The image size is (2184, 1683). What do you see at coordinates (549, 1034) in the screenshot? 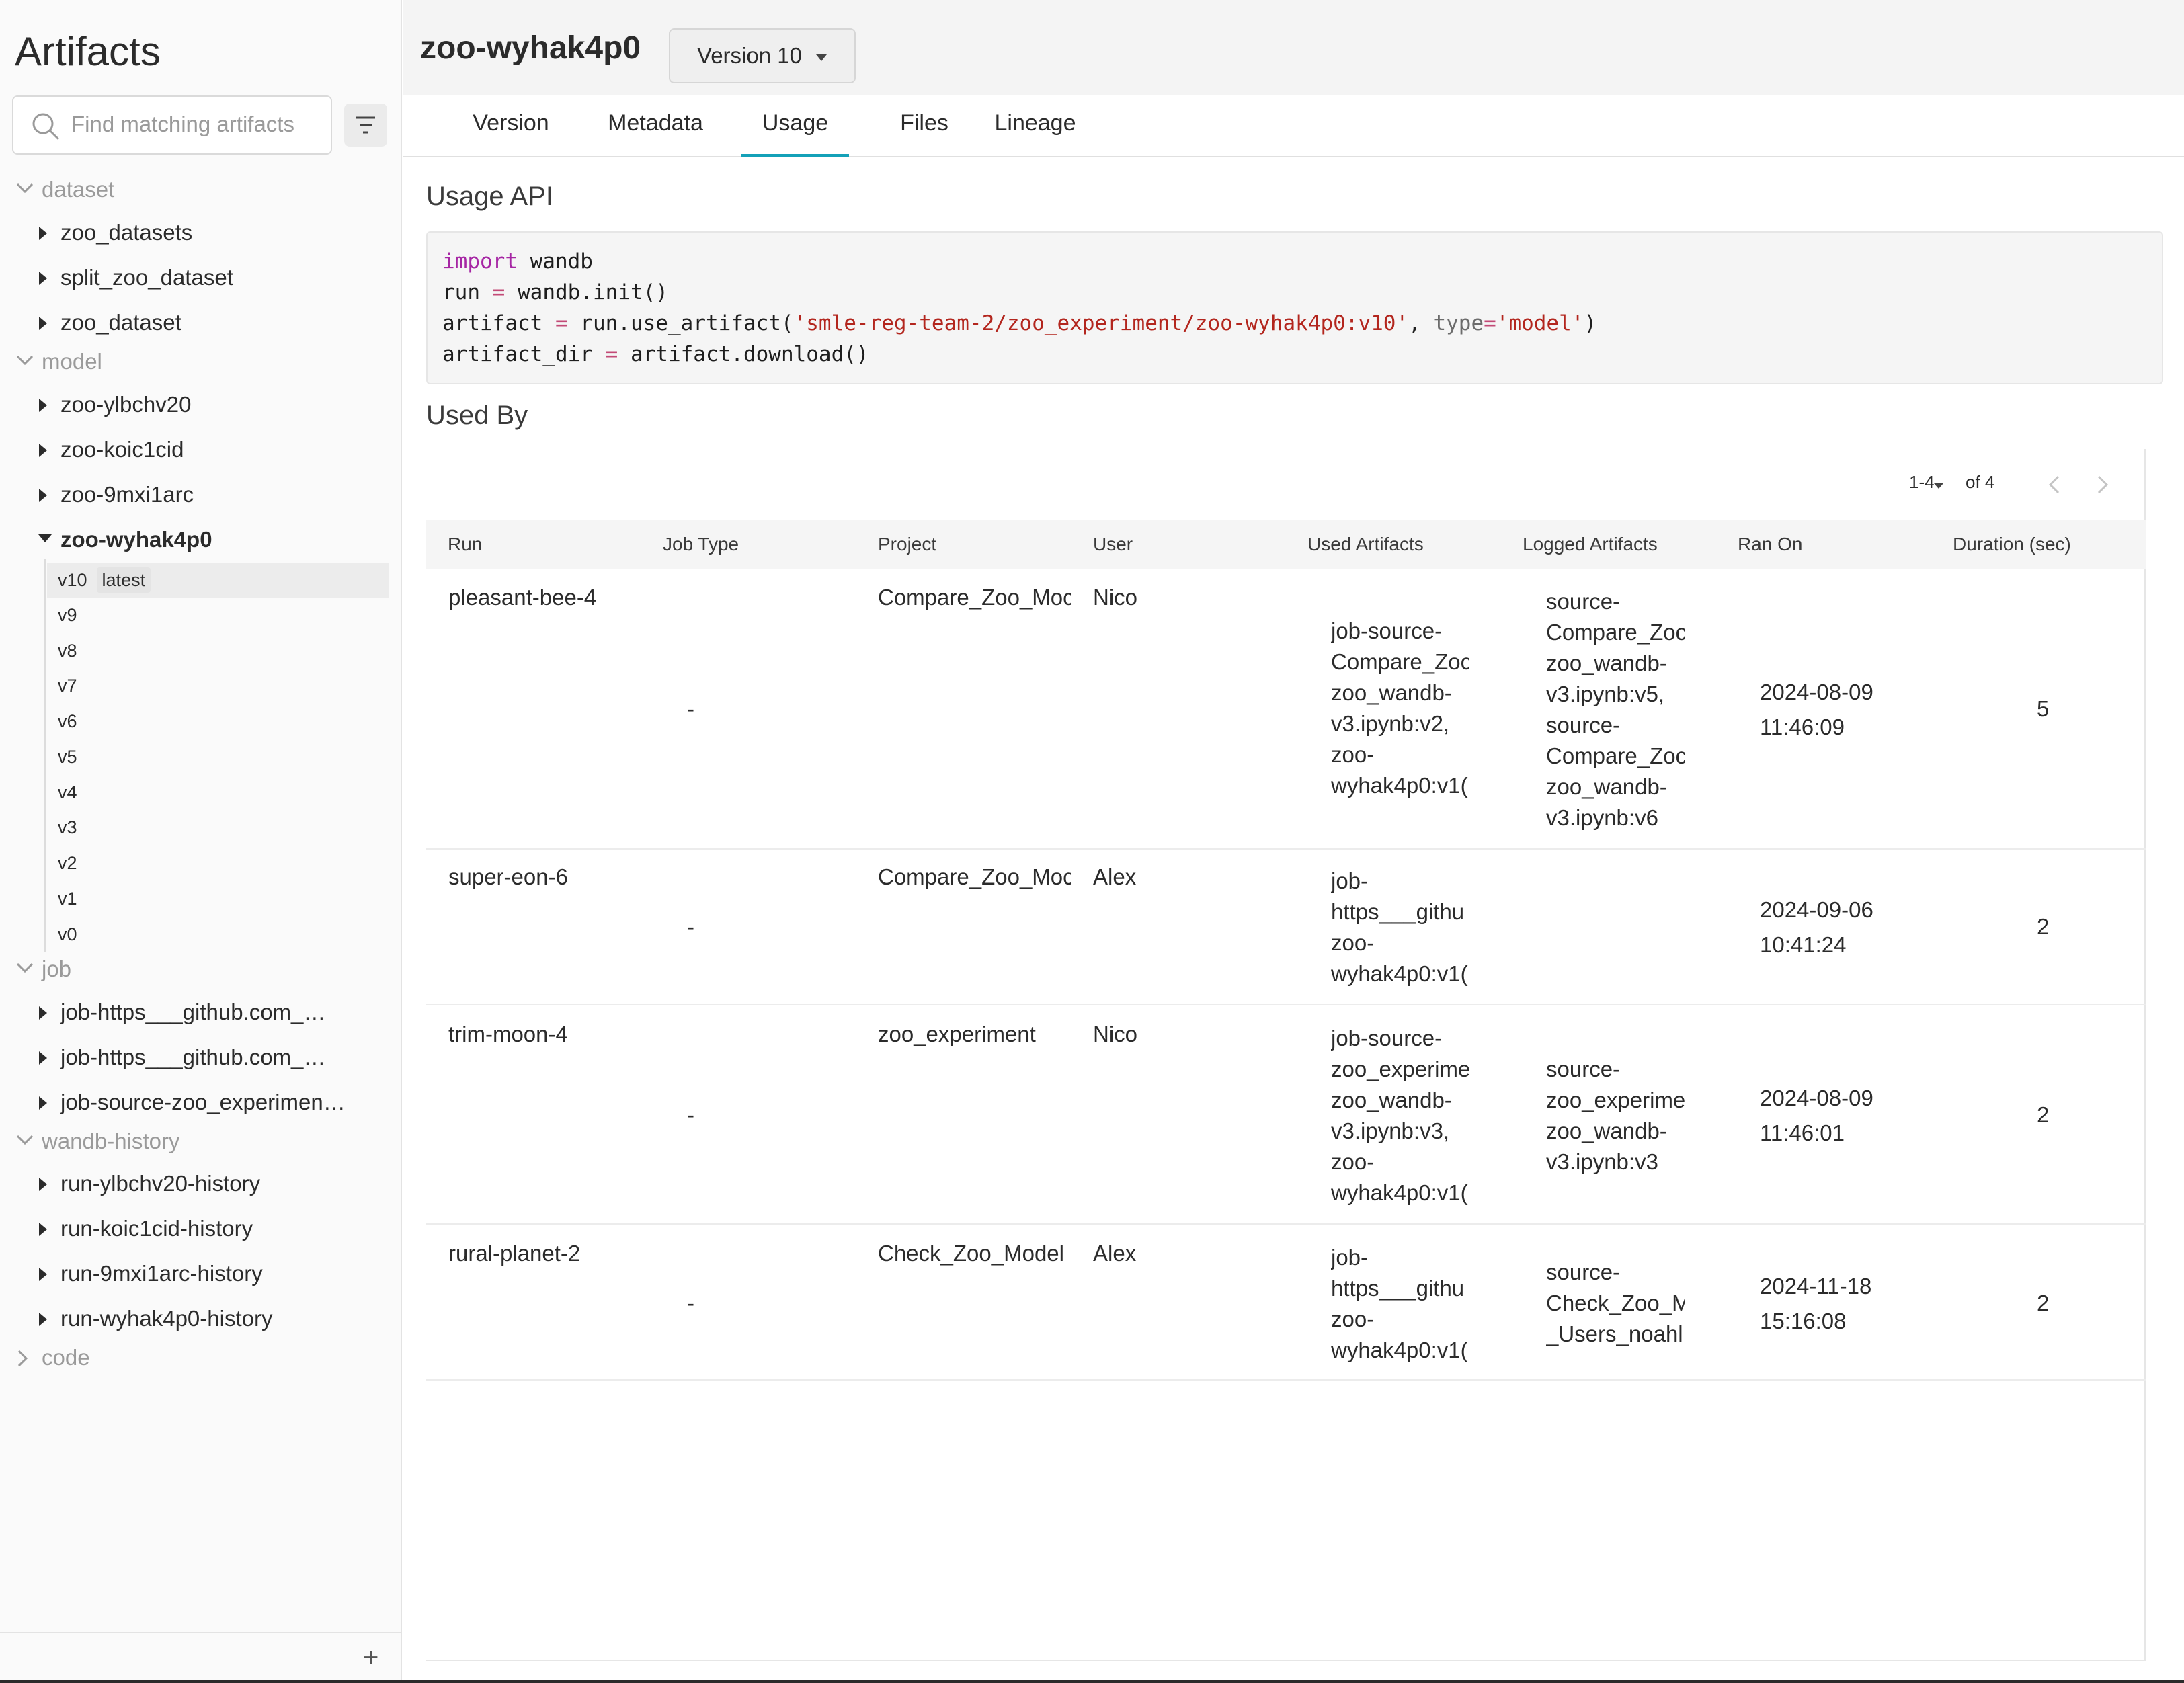
I see `cell-run: trim-moon-4` at bounding box center [549, 1034].